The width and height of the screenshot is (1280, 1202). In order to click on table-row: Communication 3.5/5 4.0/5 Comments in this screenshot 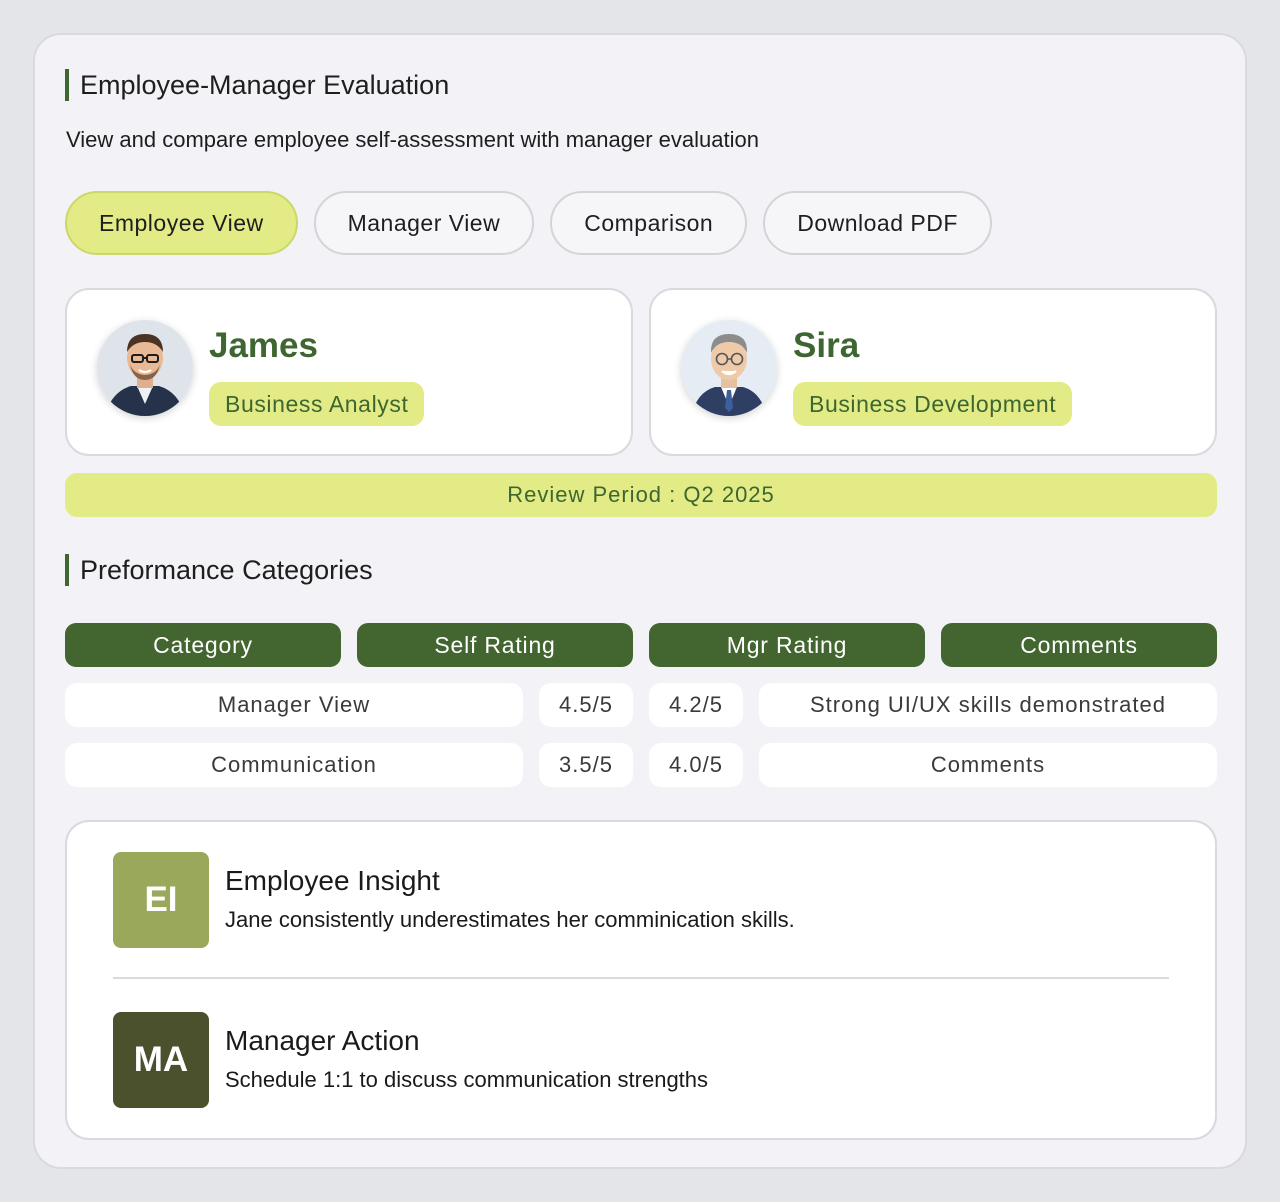, I will do `click(641, 765)`.